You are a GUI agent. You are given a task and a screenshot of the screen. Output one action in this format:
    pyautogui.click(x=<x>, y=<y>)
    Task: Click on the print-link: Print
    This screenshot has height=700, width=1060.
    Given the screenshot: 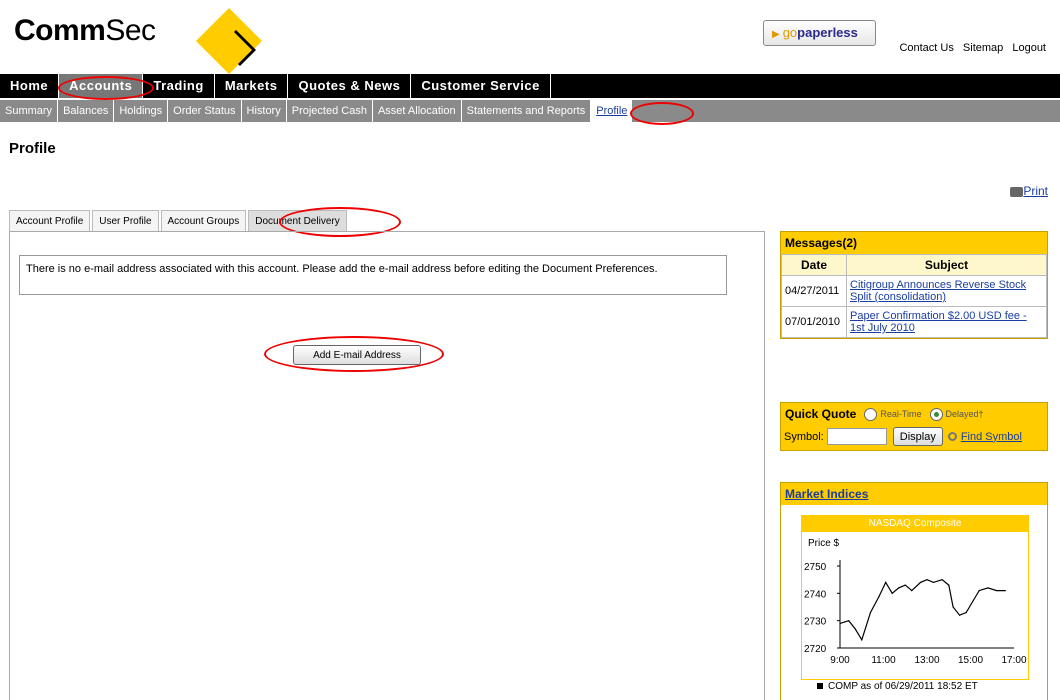 What is the action you would take?
    pyautogui.click(x=1029, y=191)
    